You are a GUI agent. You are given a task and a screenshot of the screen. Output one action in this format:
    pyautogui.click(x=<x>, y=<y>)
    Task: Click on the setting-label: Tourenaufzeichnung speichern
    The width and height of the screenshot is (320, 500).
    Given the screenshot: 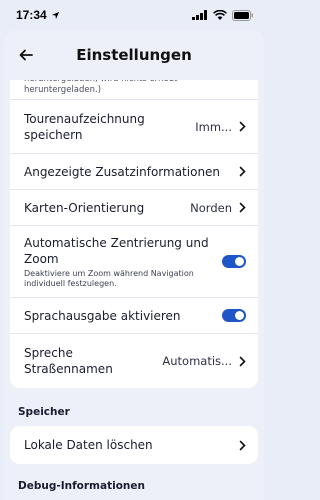 What is the action you would take?
    pyautogui.click(x=84, y=126)
    